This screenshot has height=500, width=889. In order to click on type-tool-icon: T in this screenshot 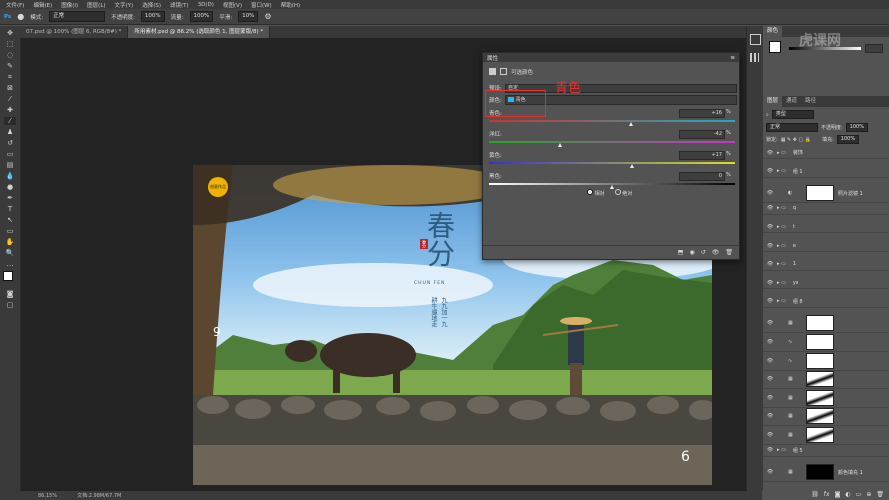, I will do `click(10, 209)`.